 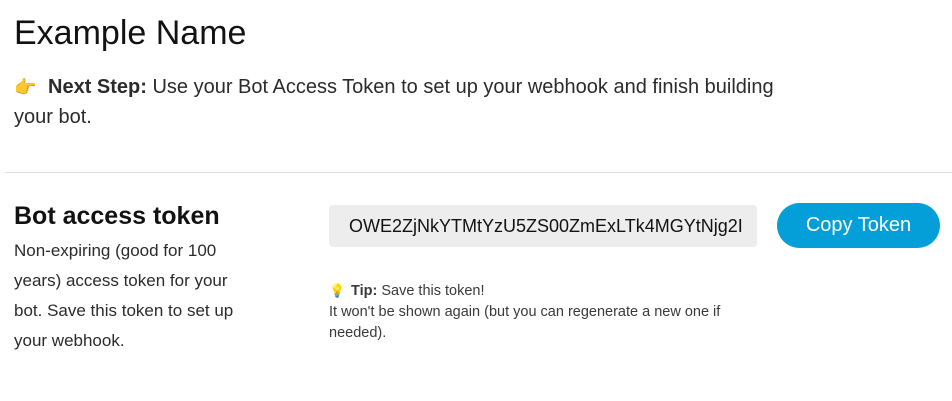 What do you see at coordinates (337, 290) in the screenshot?
I see `lightbulb-icon: 💡` at bounding box center [337, 290].